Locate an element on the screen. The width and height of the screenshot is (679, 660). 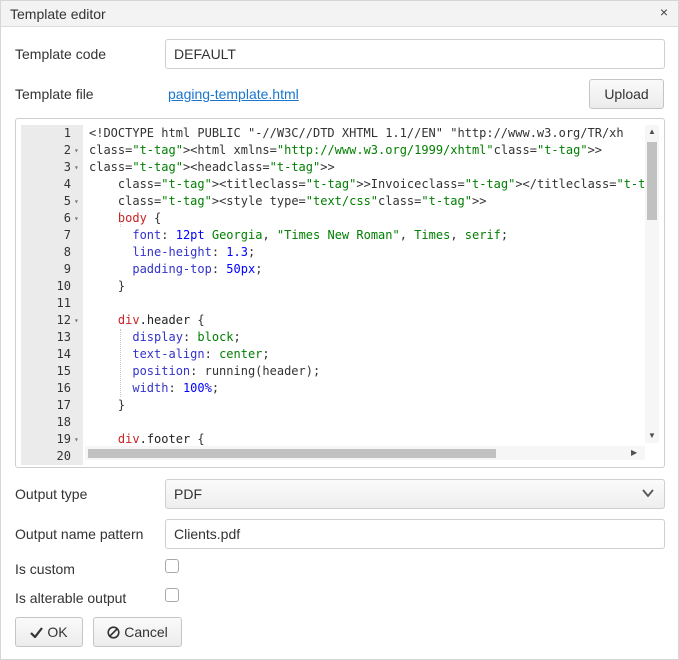
template-code-input: DEFAULT is located at coordinates (415, 54).